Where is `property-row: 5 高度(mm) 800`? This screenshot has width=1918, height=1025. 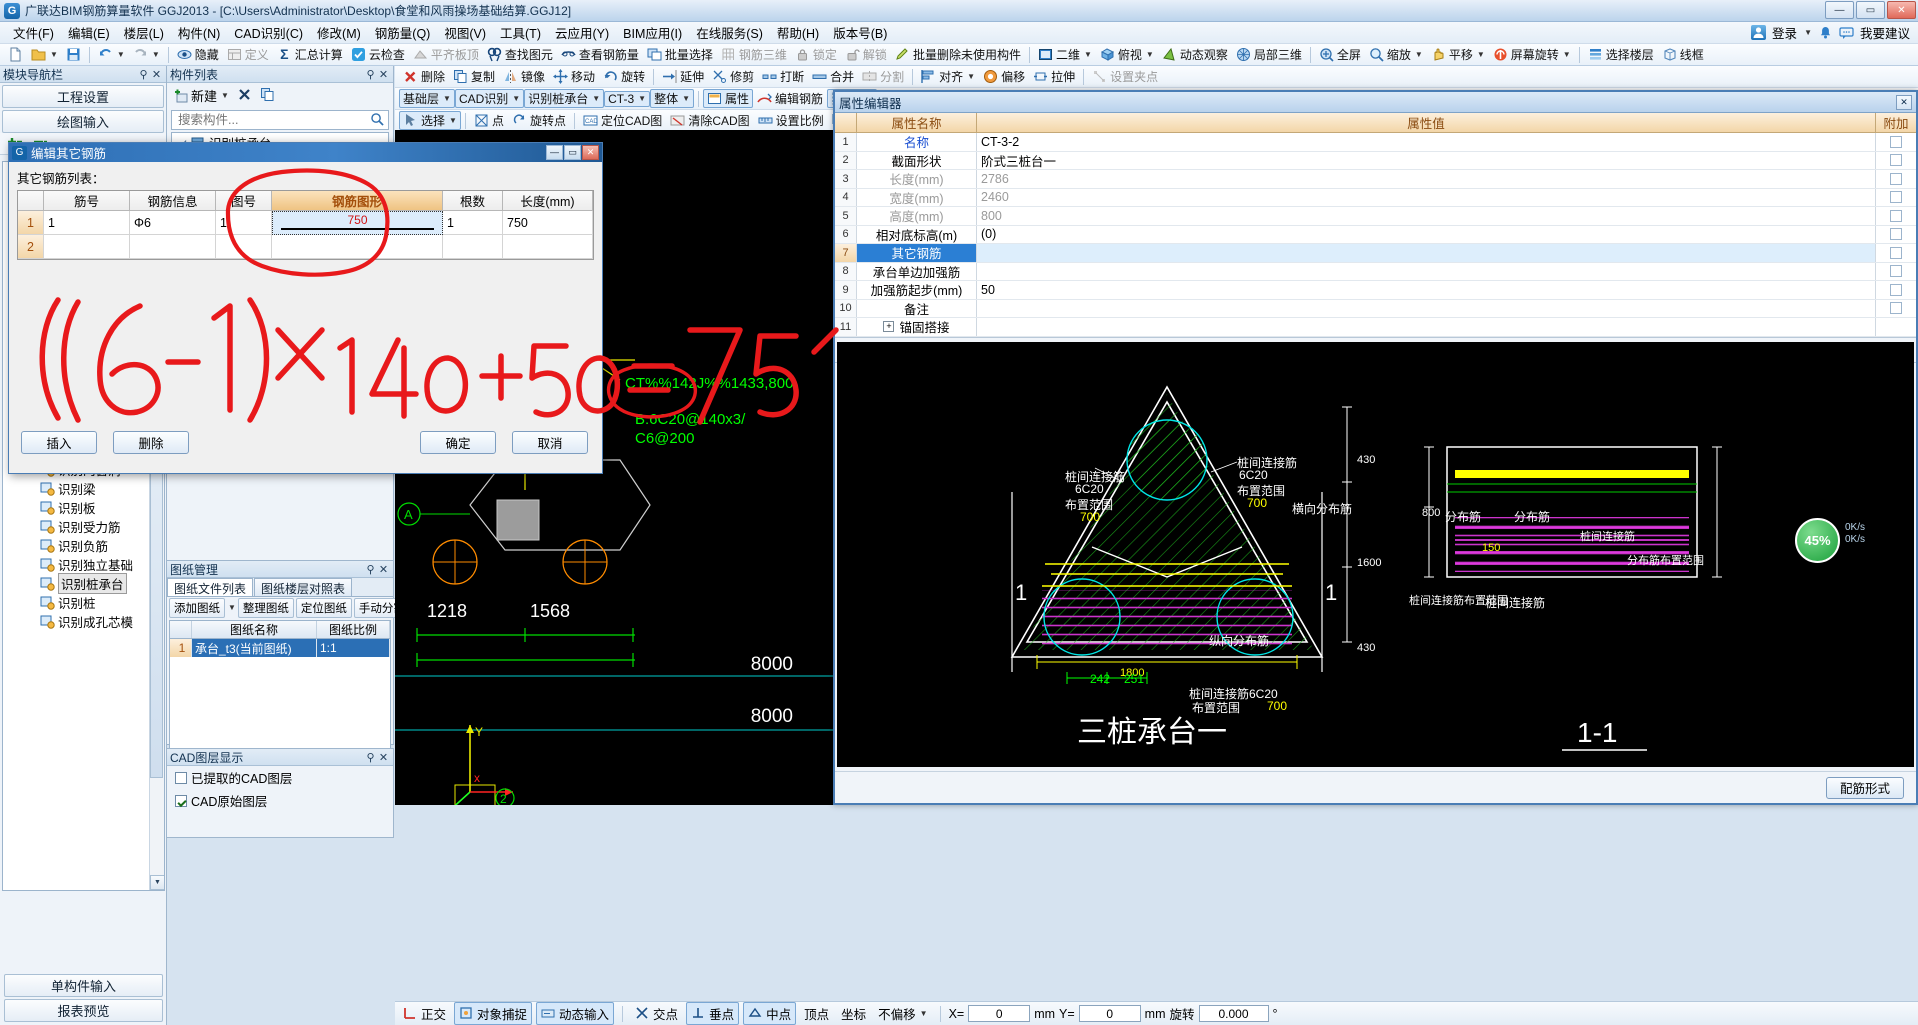 property-row: 5 高度(mm) 800 is located at coordinates (1375, 216).